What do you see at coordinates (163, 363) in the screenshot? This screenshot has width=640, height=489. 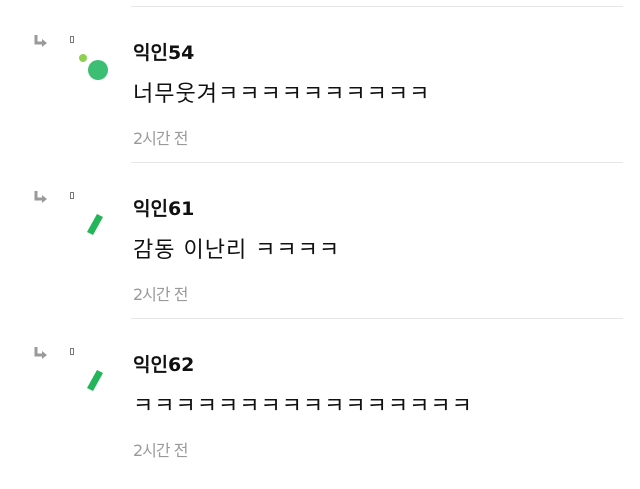 I see `comment-nickname: 익인62` at bounding box center [163, 363].